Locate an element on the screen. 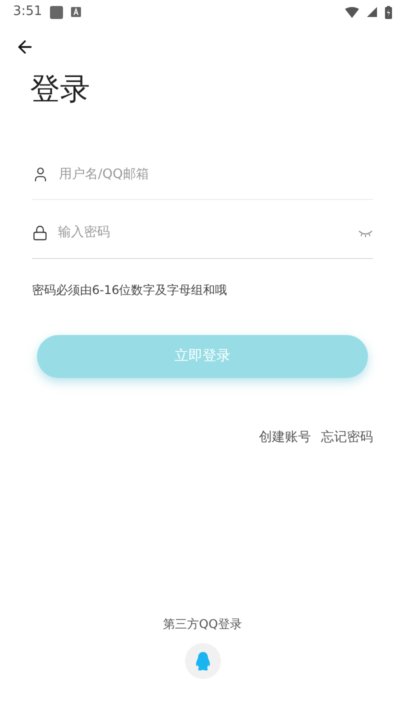 The height and width of the screenshot is (720, 405). qq-login-button is located at coordinates (202, 661).